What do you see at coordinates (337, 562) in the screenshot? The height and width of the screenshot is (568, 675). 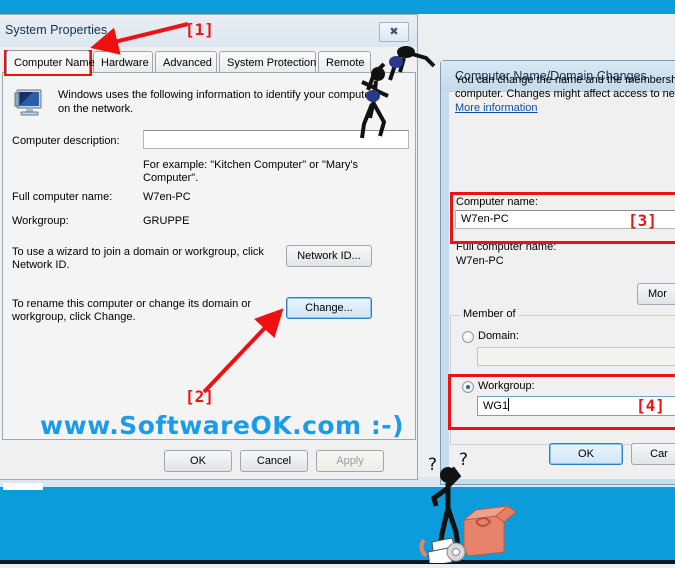 I see `desktop-bottom-shadow` at bounding box center [337, 562].